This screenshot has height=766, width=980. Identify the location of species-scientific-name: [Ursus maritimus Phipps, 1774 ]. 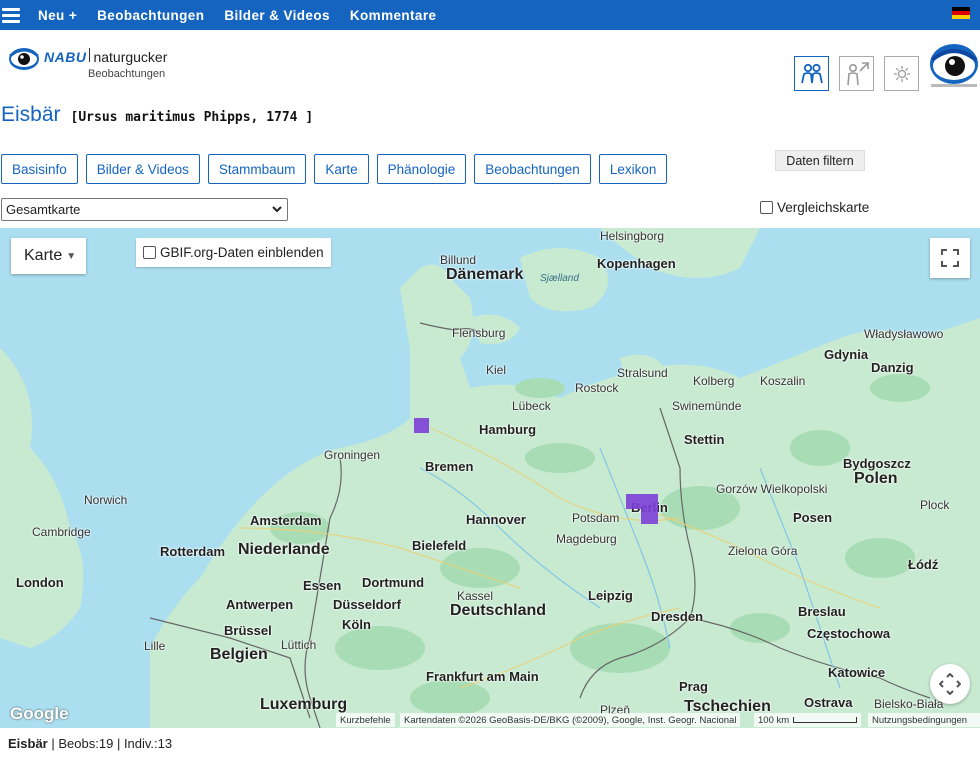
(192, 117).